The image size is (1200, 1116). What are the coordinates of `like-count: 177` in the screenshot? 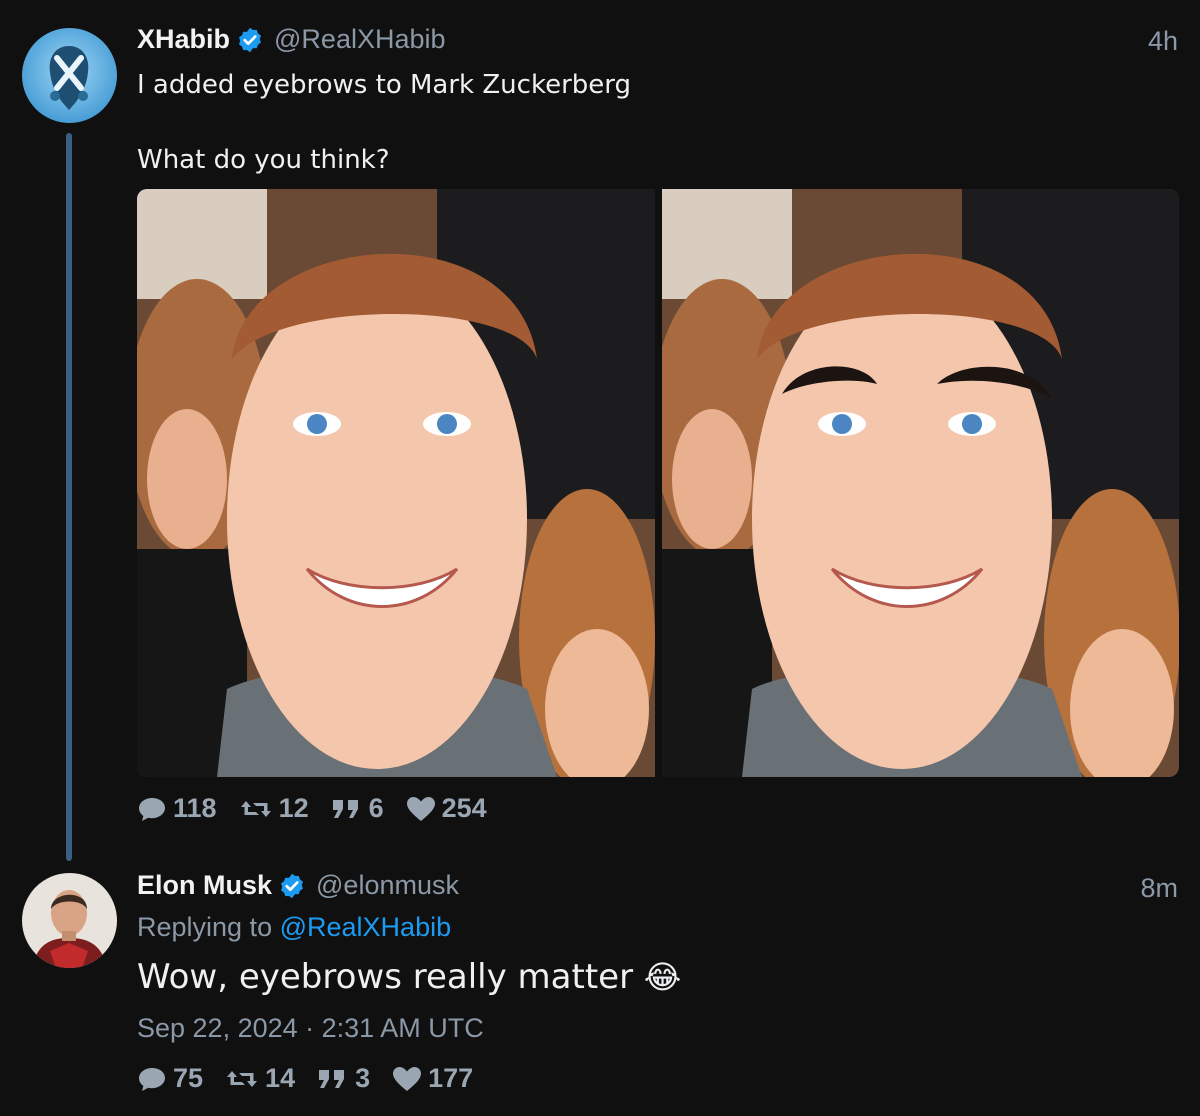 It's located at (432, 1078).